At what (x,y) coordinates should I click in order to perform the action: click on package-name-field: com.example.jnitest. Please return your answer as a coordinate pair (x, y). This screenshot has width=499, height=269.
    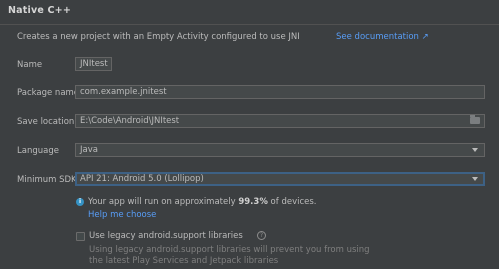
    Looking at the image, I should click on (280, 92).